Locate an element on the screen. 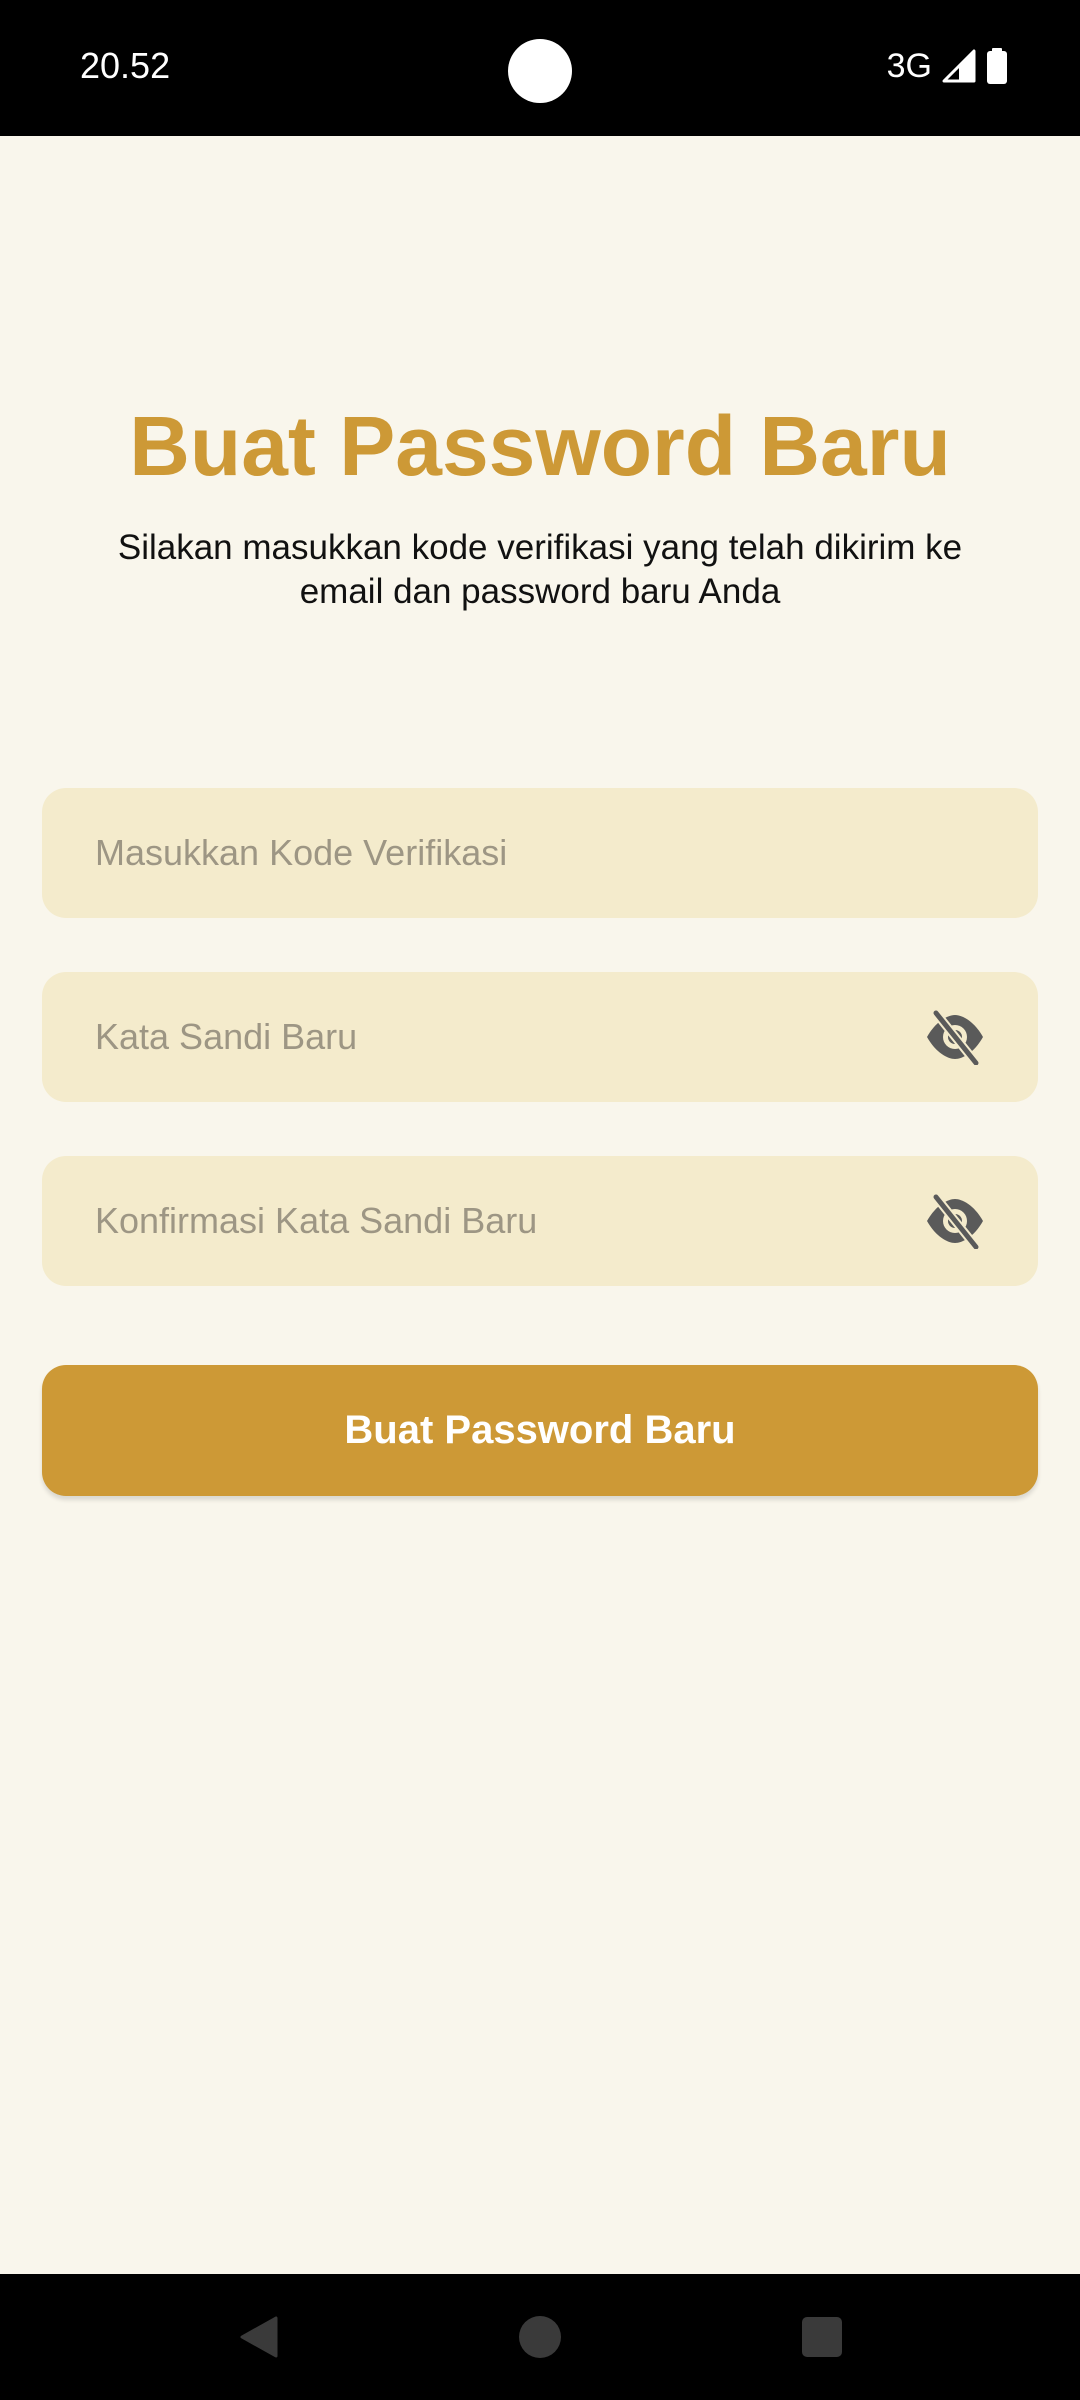 The image size is (1080, 2400). confirm-password-field is located at coordinates (540, 1221).